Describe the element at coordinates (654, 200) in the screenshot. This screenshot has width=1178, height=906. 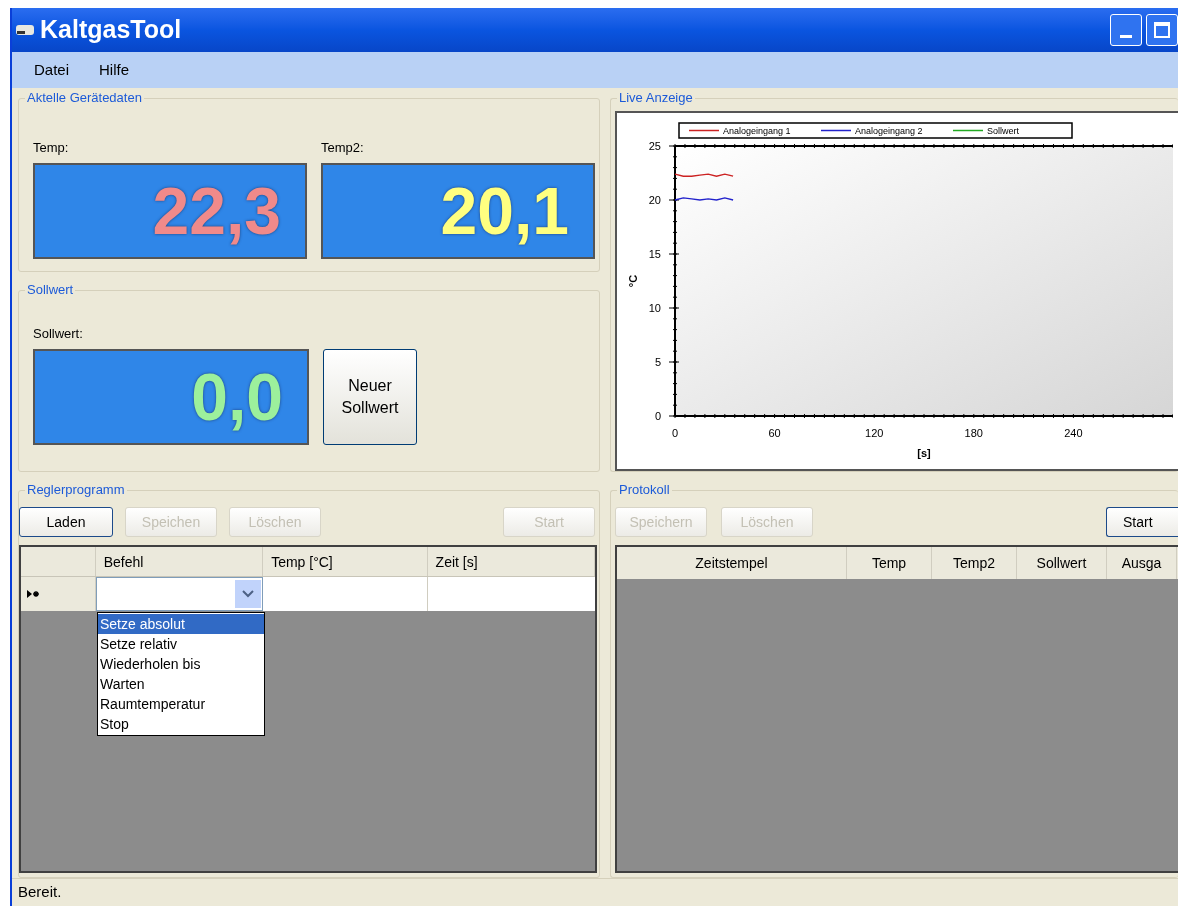
I see `y-tick-label: 20` at that location.